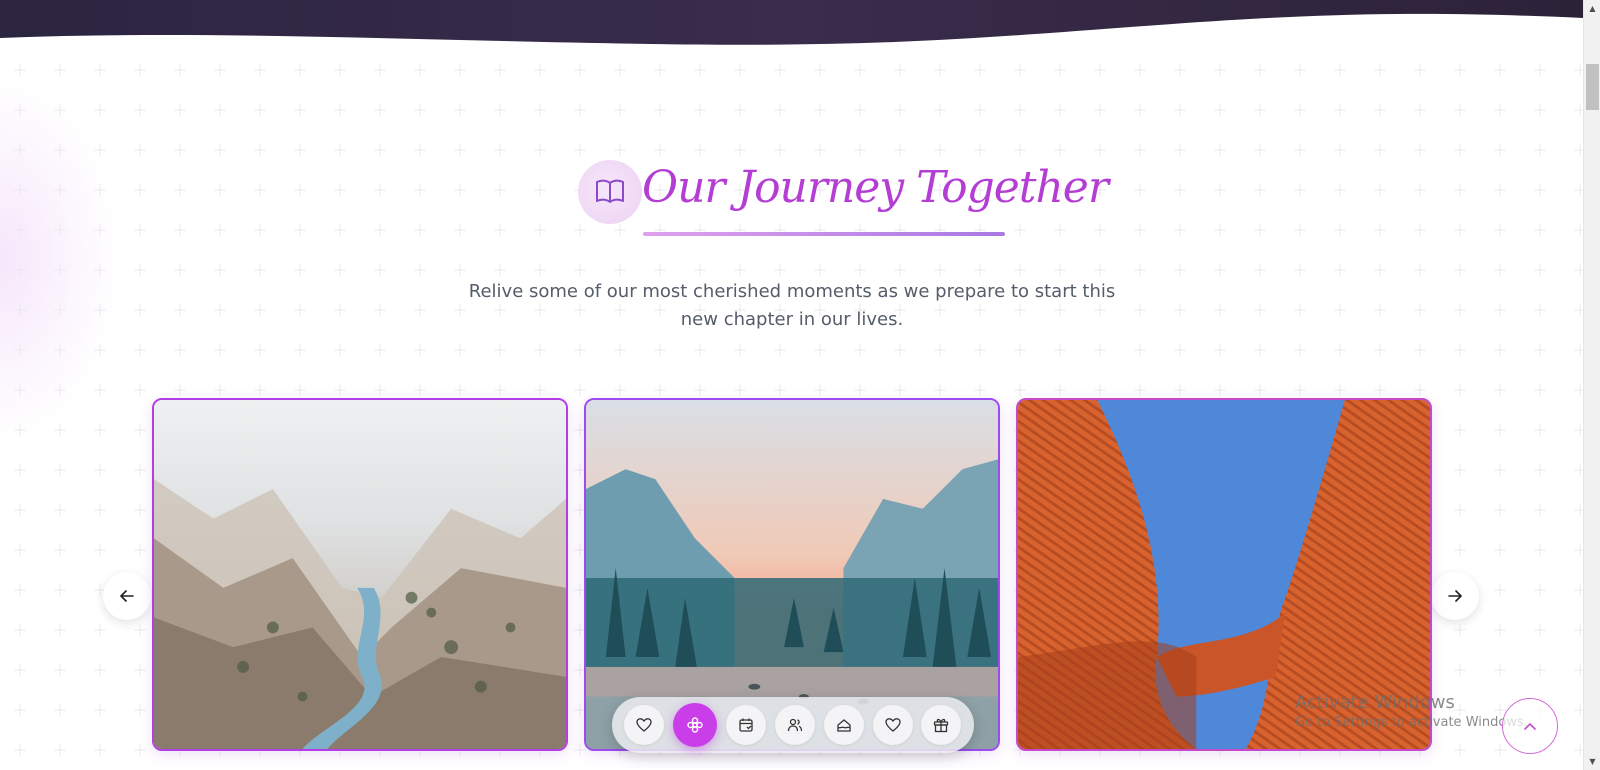 This screenshot has height=770, width=1600. I want to click on chevron-up-icon, so click(1530, 726).